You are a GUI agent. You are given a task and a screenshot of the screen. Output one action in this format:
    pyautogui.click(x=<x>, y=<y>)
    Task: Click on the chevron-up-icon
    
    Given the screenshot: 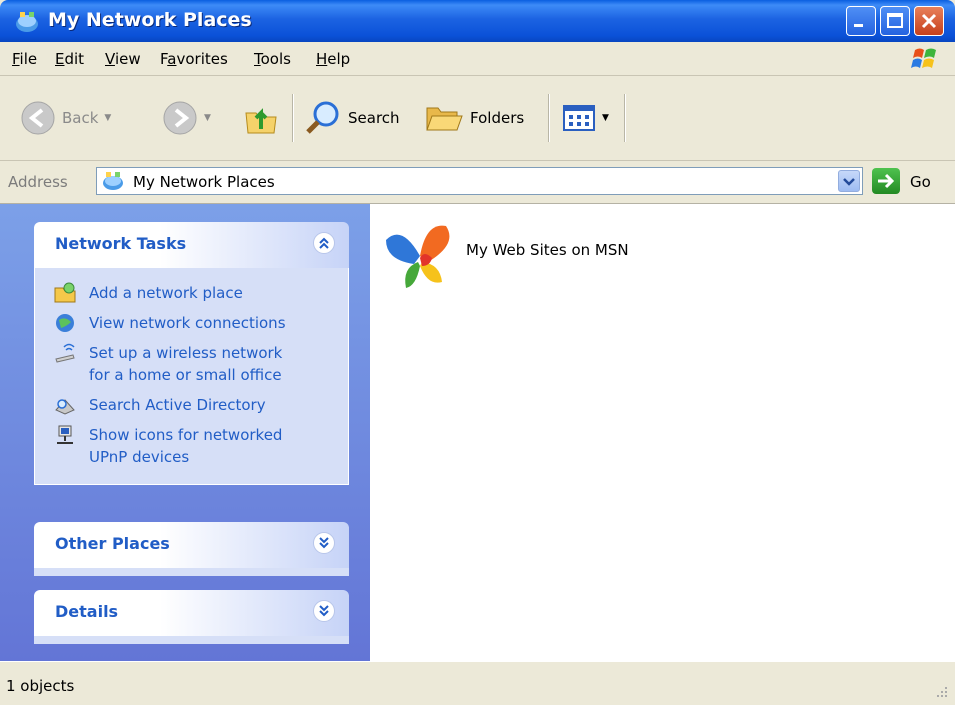 What is the action you would take?
    pyautogui.click(x=324, y=243)
    